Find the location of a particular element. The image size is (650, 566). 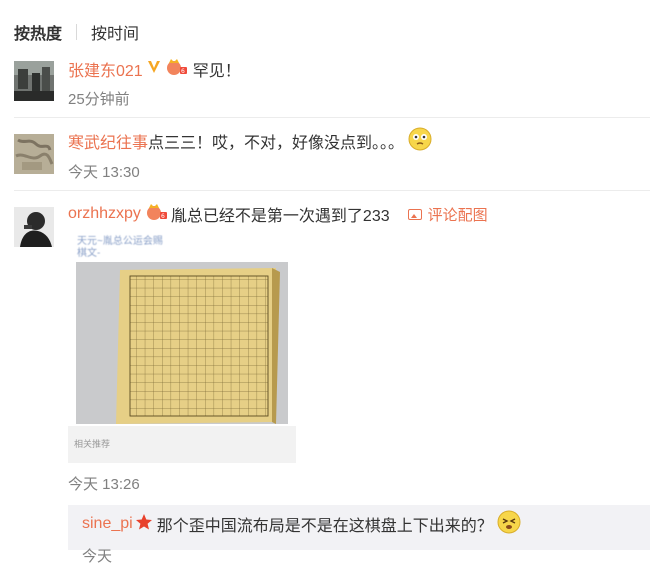

comment-time: 25分钟前 is located at coordinates (99, 99).